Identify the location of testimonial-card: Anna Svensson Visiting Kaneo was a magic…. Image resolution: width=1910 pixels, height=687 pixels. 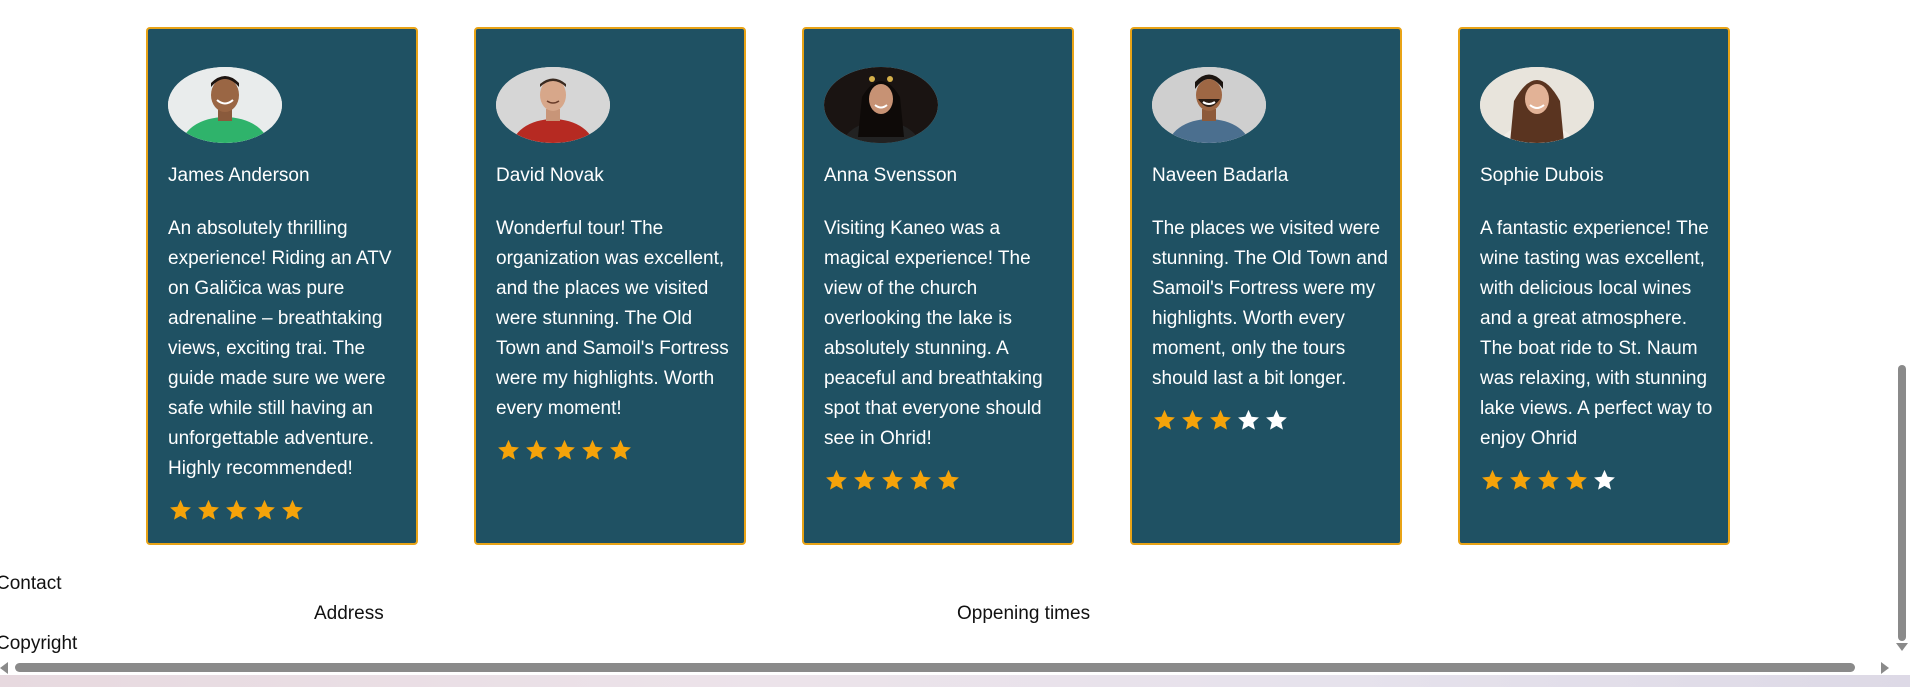
(938, 286).